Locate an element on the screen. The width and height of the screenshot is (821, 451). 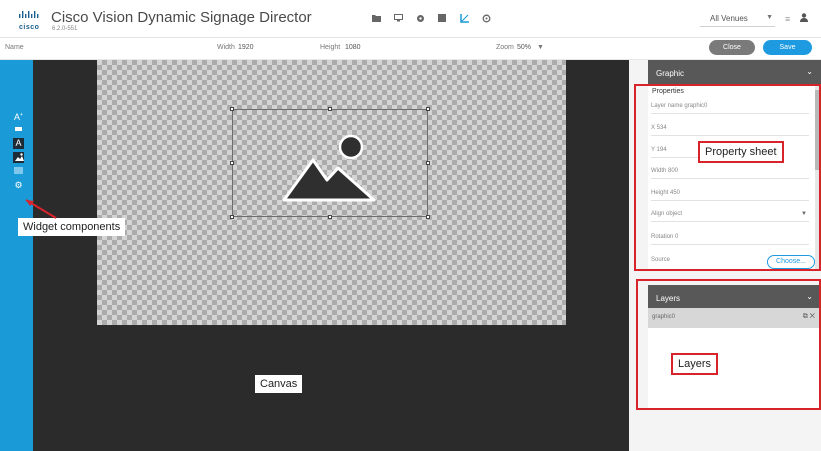
monitor-icon is located at coordinates (398, 18).